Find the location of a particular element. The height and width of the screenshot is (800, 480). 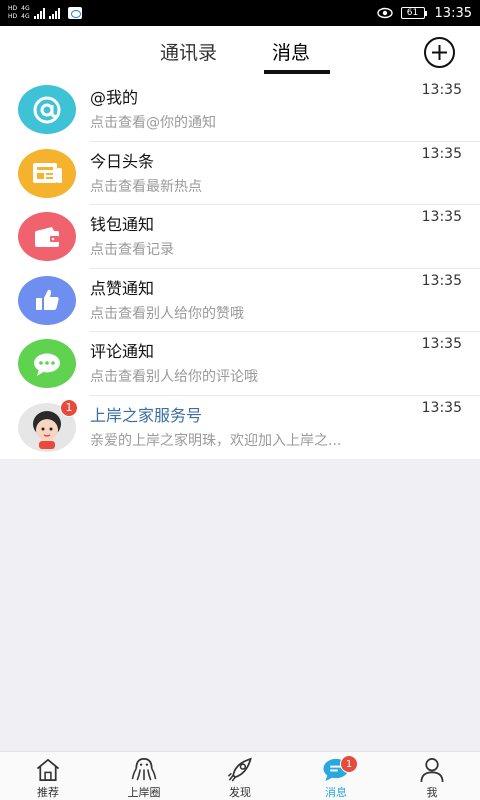

header: 通讯录 消息 is located at coordinates (240, 52).